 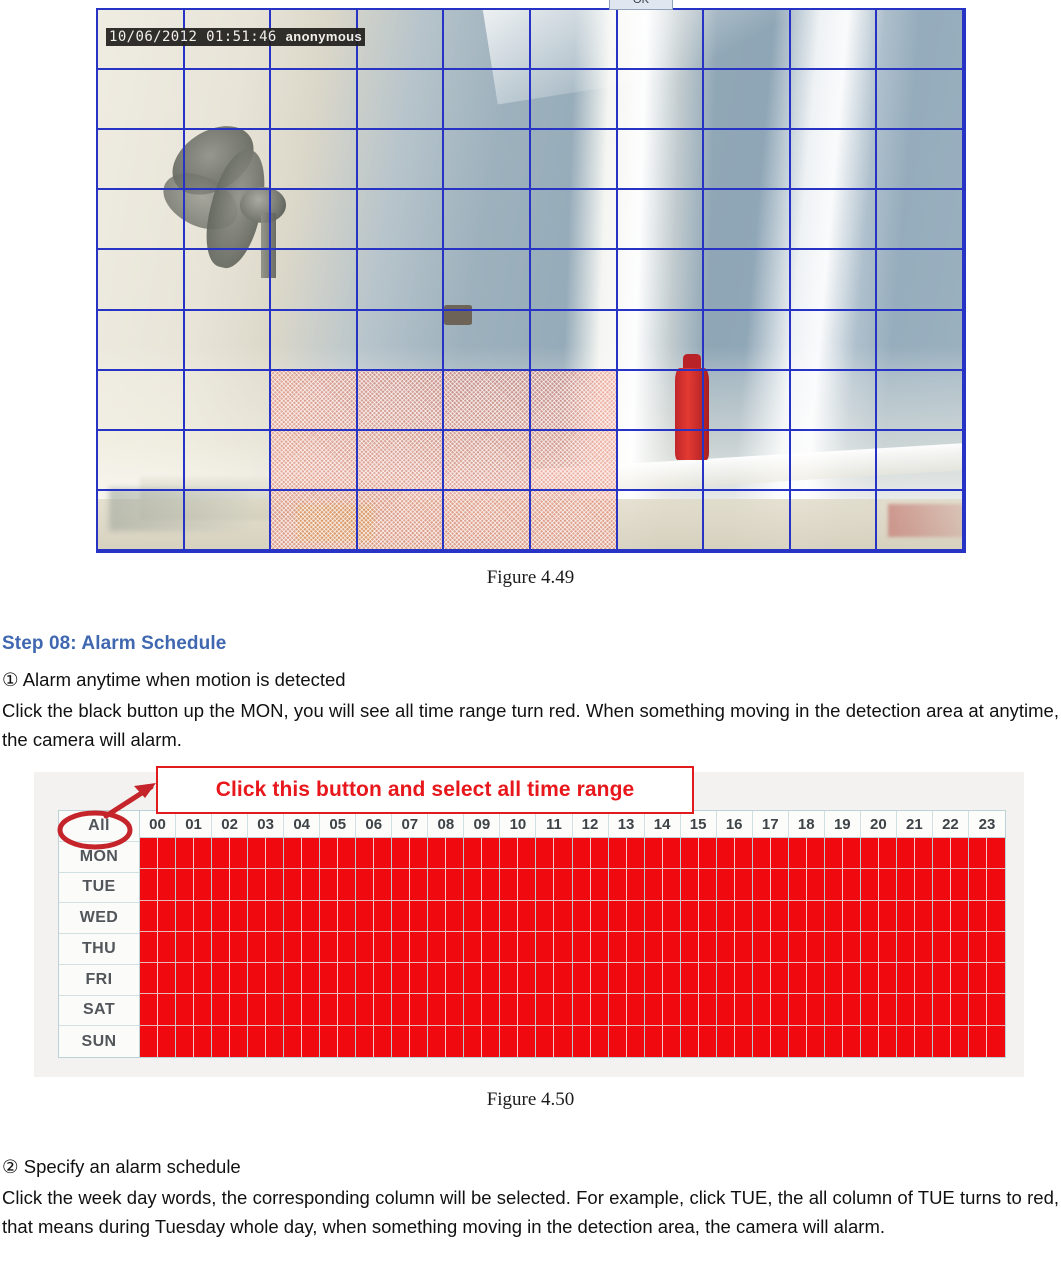 I want to click on ok-button: OK, so click(x=641, y=5).